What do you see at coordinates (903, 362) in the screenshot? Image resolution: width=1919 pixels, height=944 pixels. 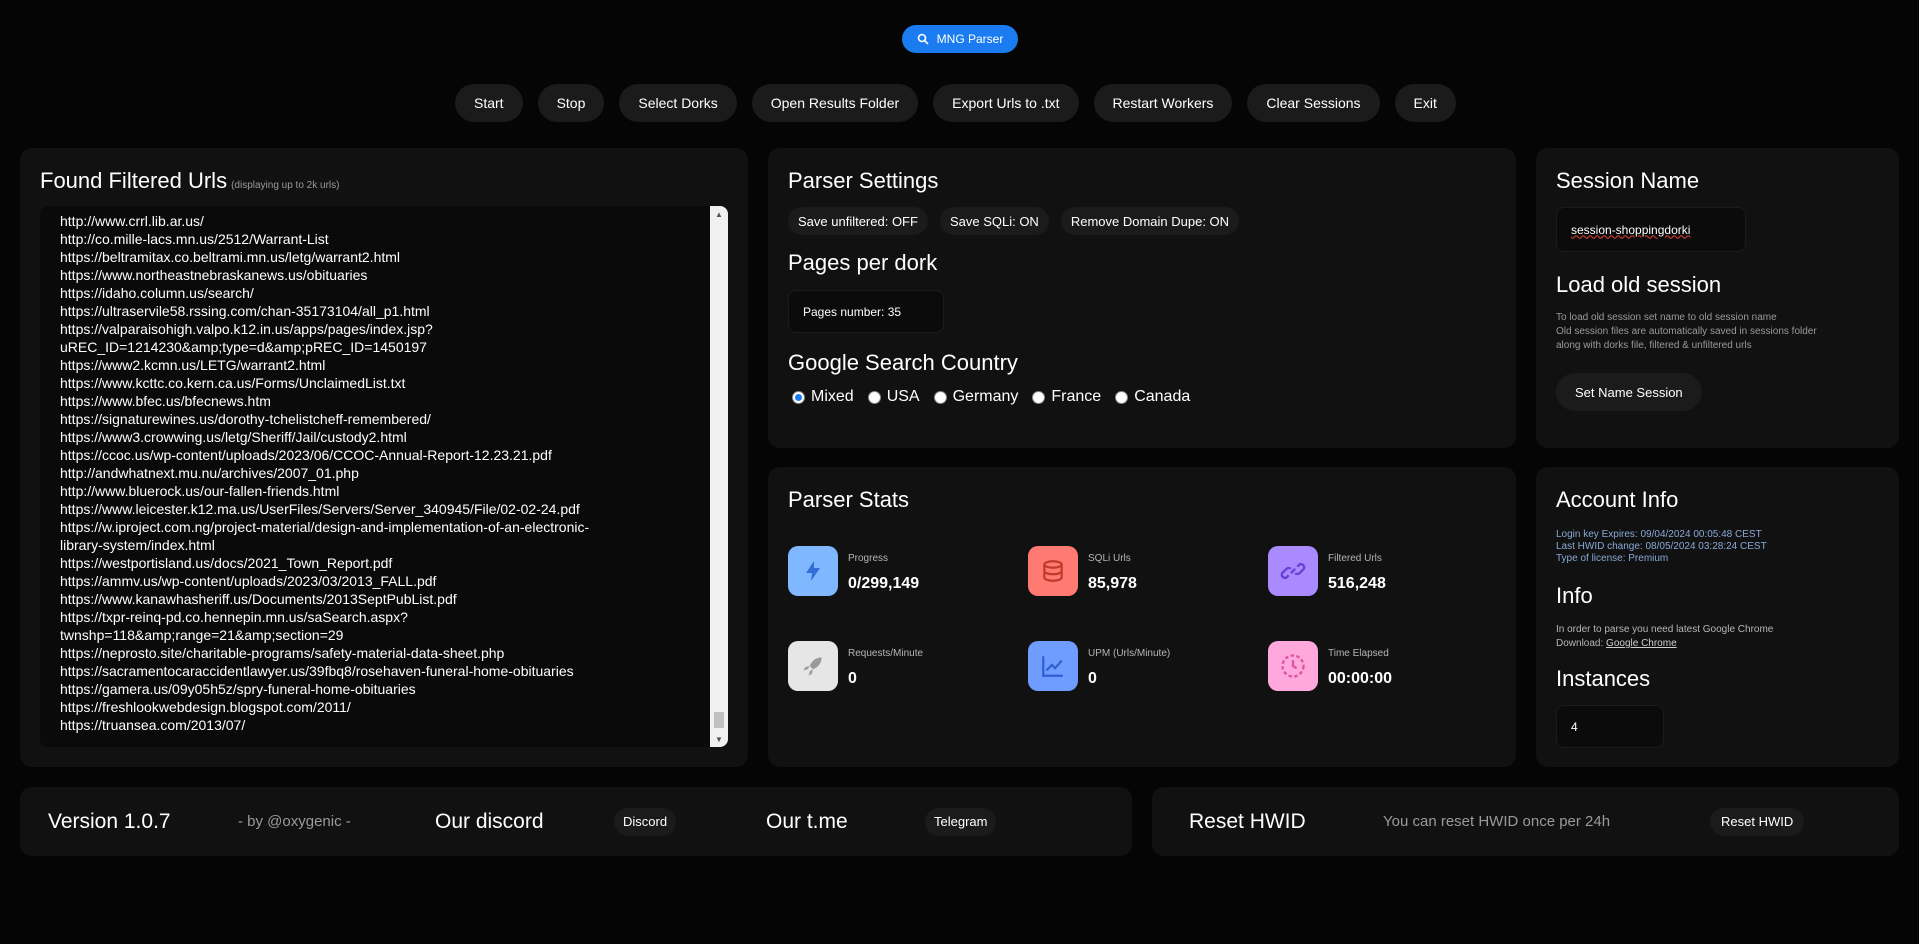 I see `google-search-country-title: Google Search Country` at bounding box center [903, 362].